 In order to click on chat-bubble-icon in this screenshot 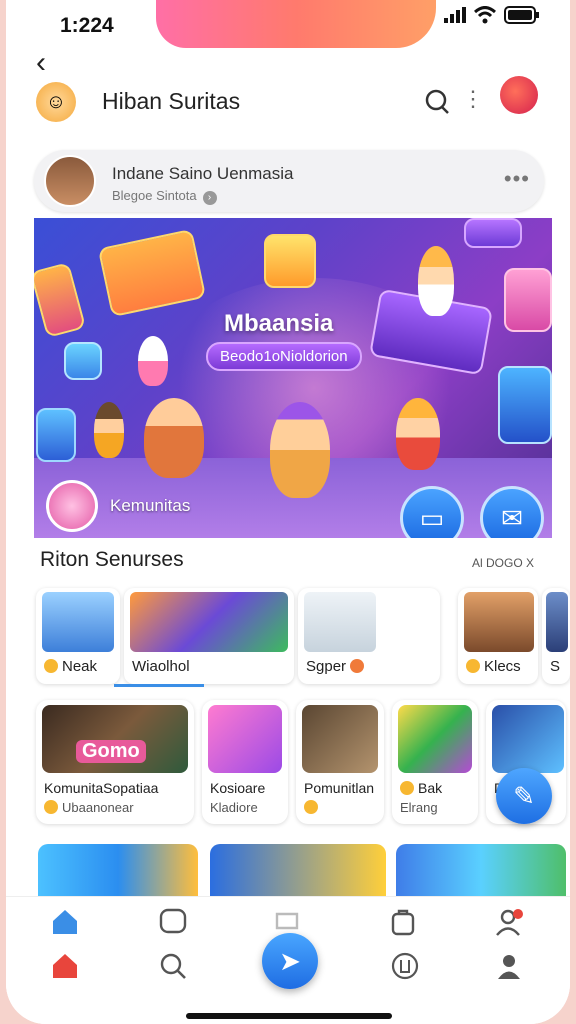, I will do `click(173, 921)`.